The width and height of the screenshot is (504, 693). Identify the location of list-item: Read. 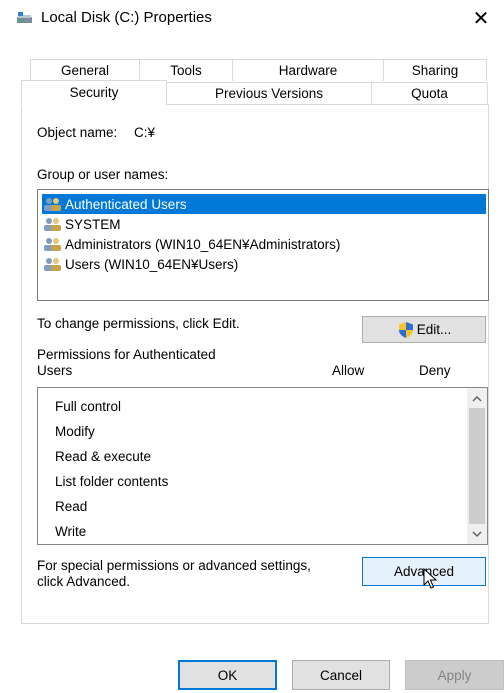
(71, 506).